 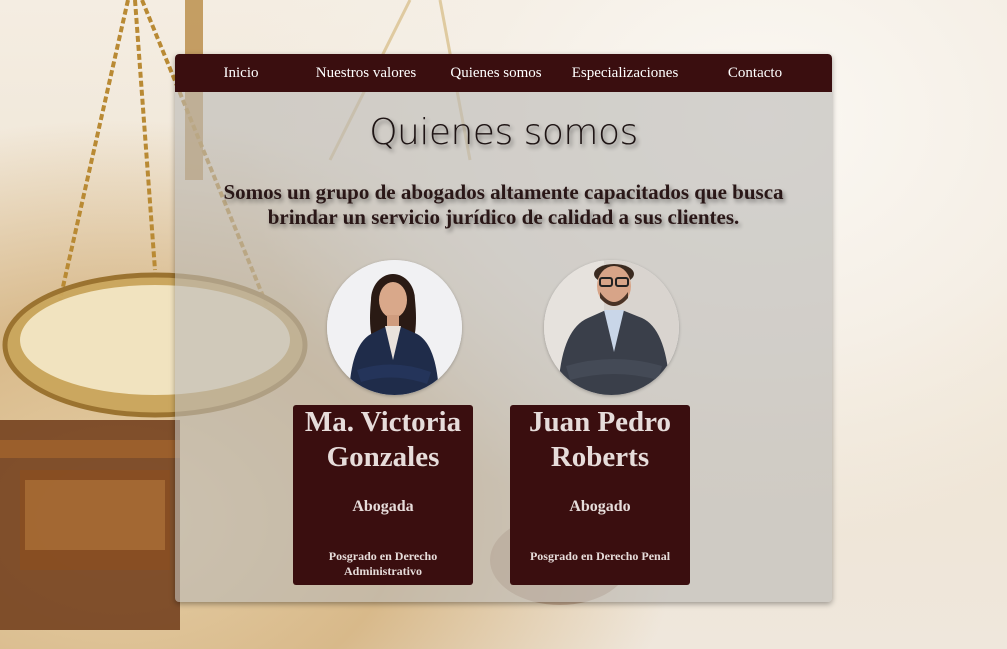 I want to click on nav-item-inicio: Inicio, so click(x=241, y=73).